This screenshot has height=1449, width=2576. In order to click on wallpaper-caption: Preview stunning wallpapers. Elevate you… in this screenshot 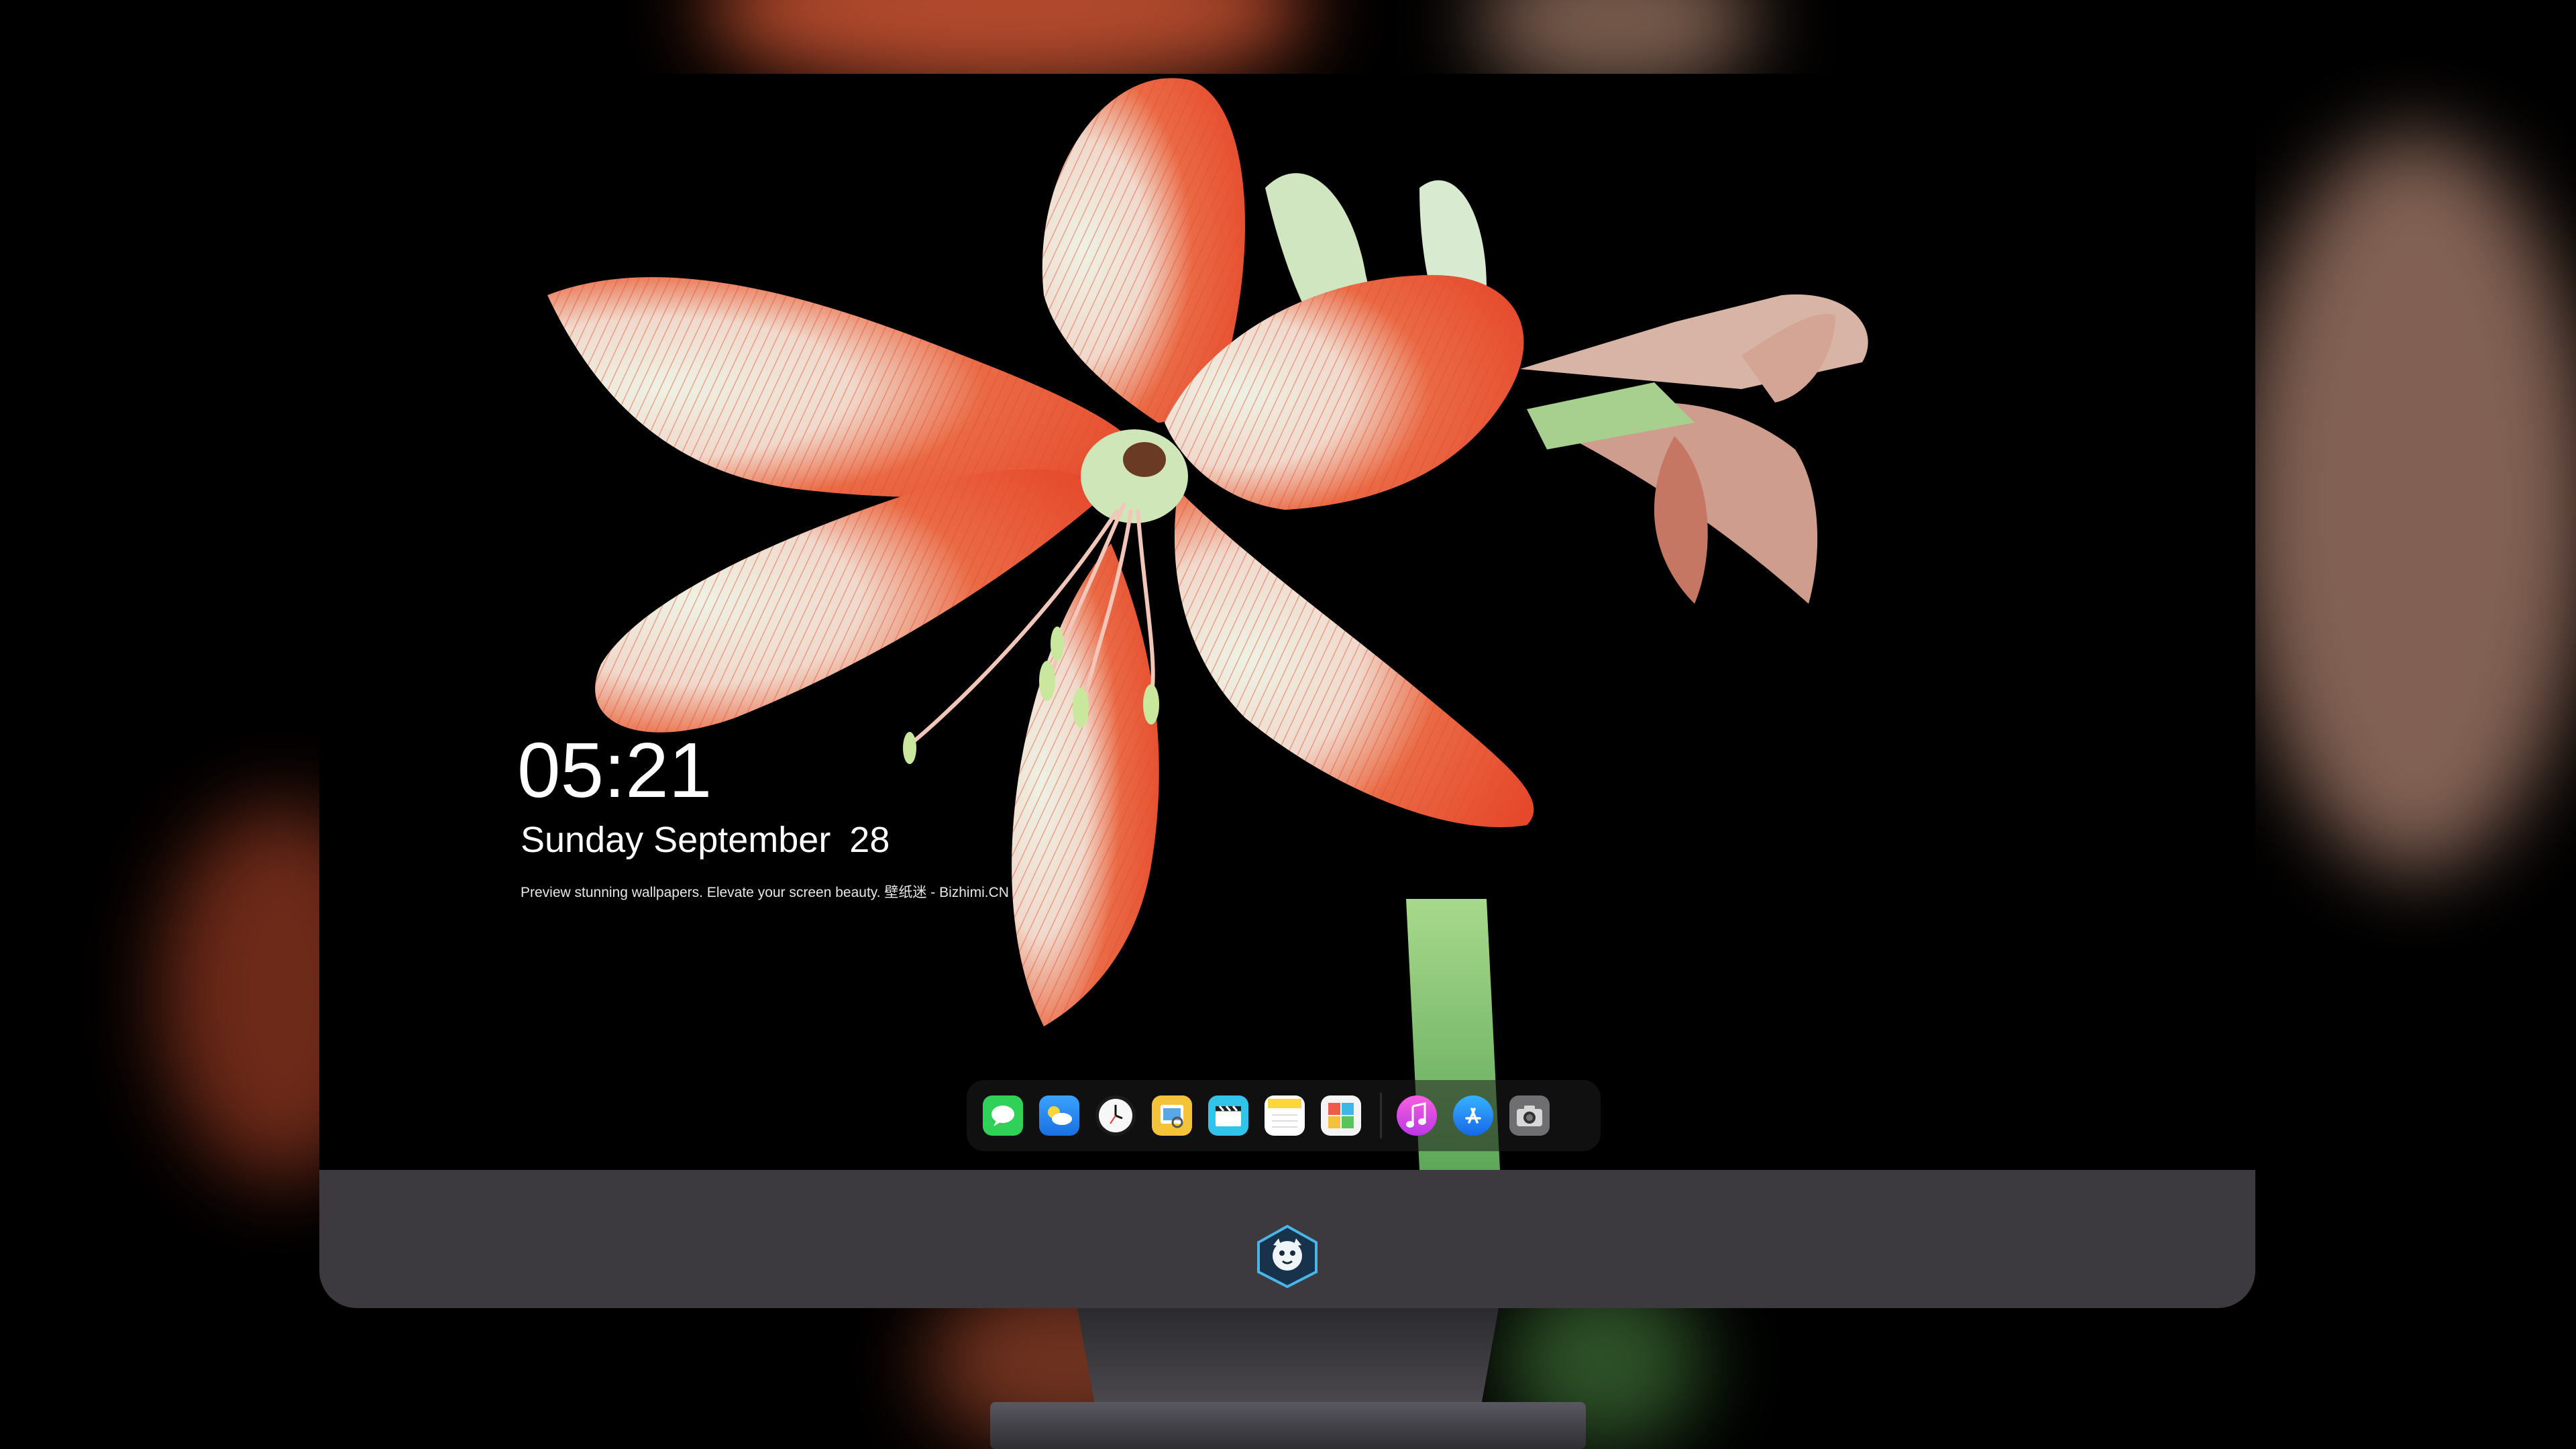, I will do `click(765, 892)`.